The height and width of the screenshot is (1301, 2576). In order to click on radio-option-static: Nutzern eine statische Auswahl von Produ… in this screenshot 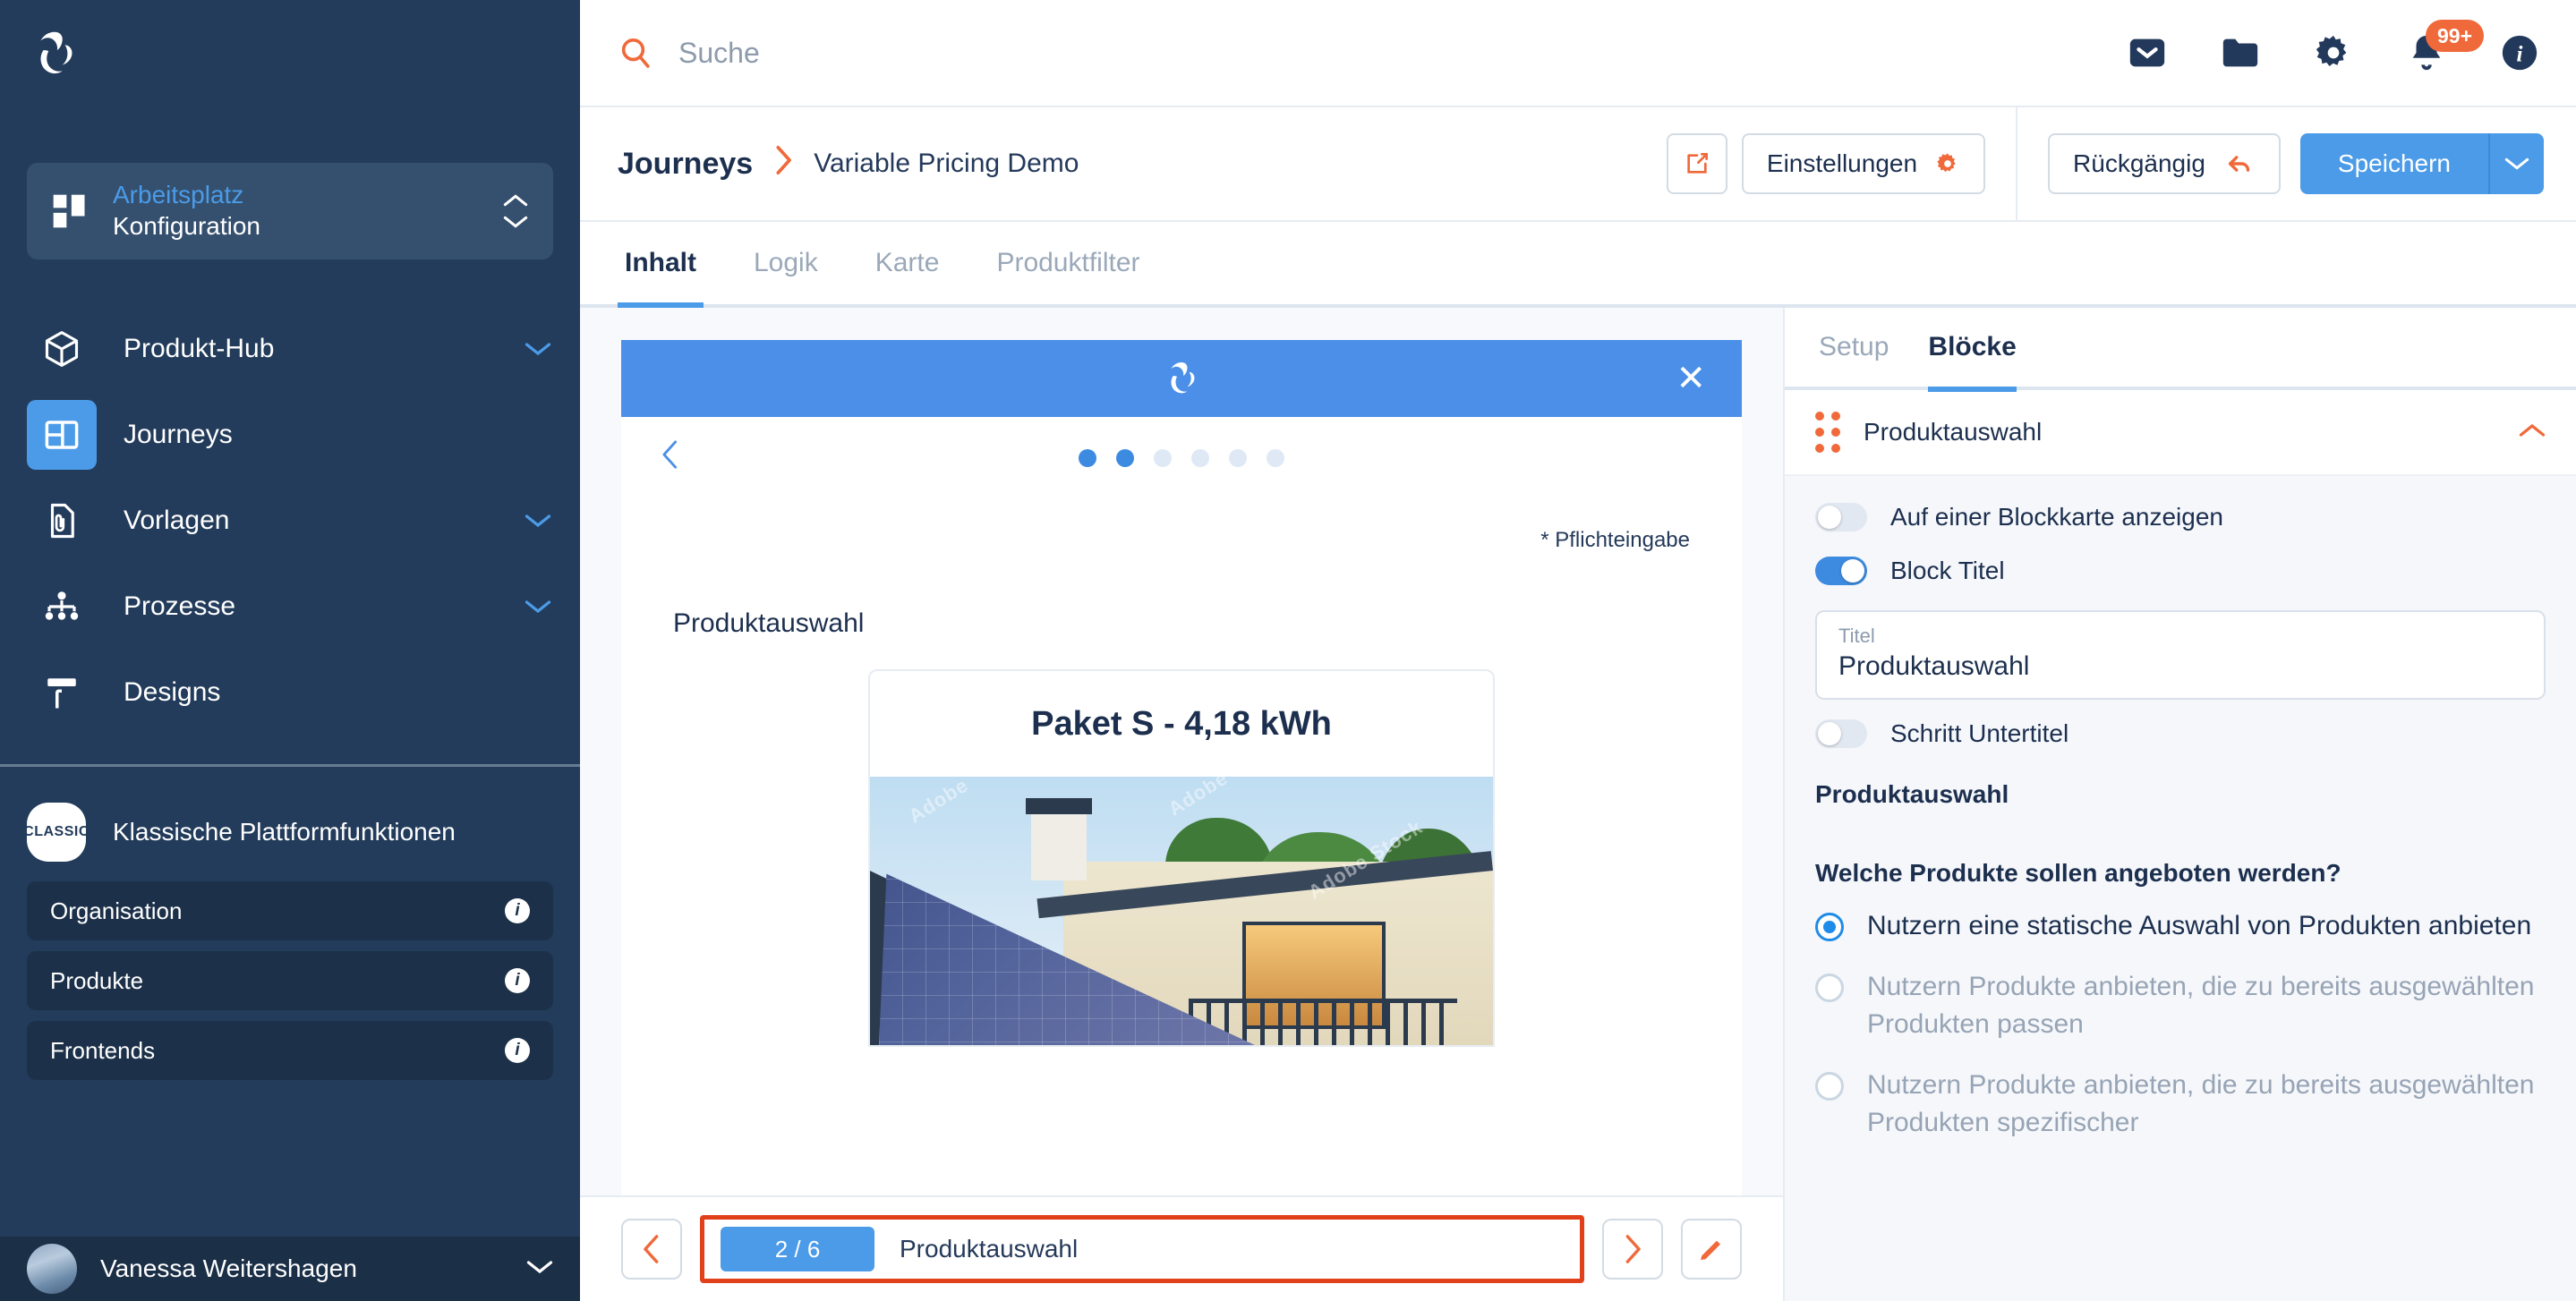, I will do `click(2180, 926)`.